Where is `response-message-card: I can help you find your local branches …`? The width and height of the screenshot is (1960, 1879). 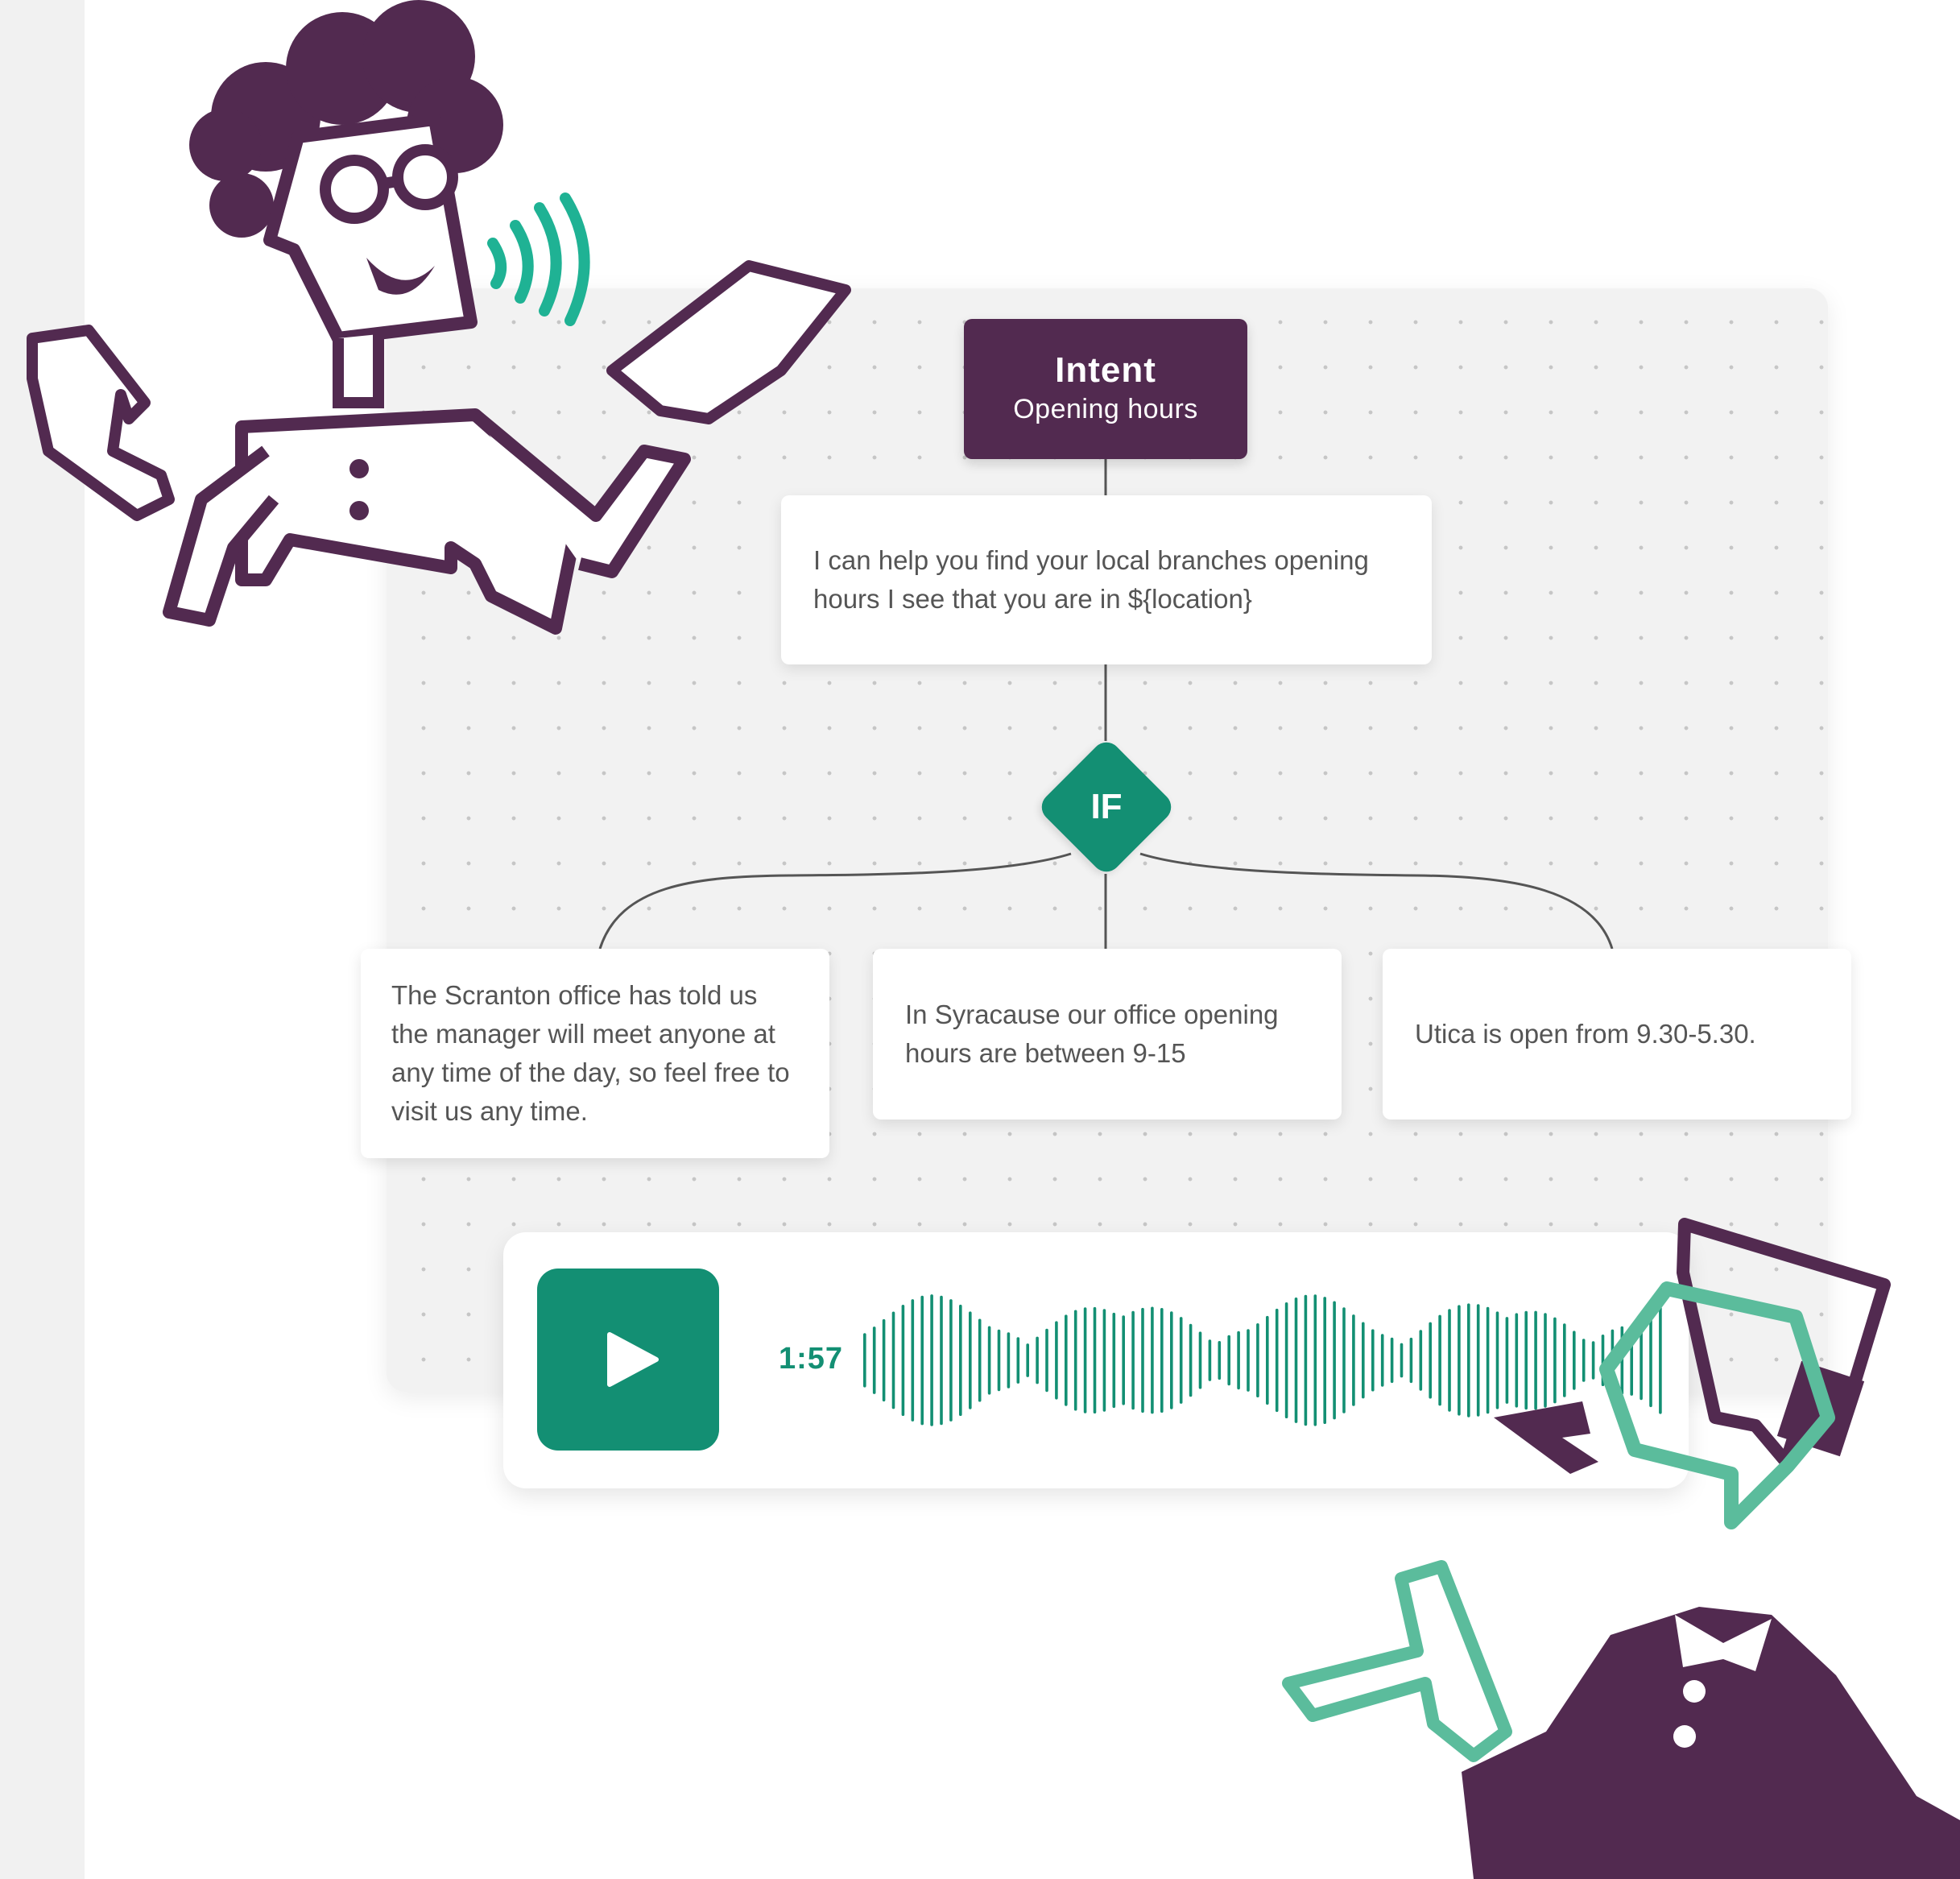 response-message-card: I can help you find your local branches … is located at coordinates (1106, 579).